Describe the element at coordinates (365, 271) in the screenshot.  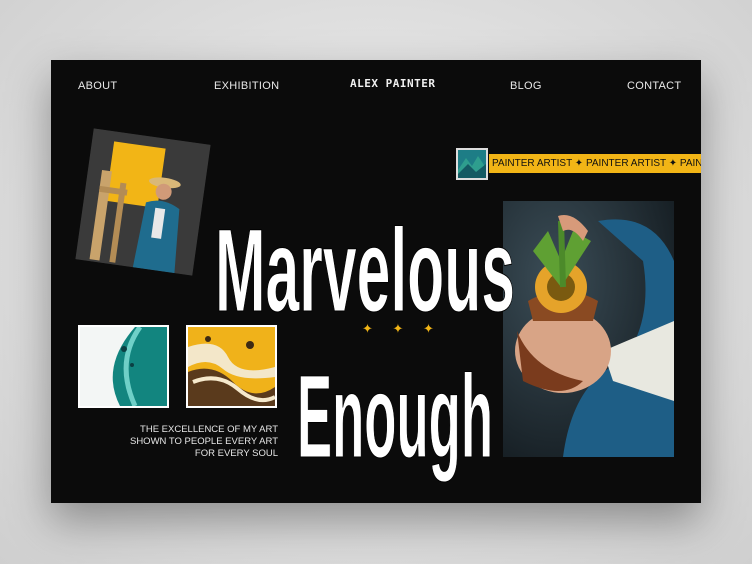
I see `headline-line1: Marvelous` at that location.